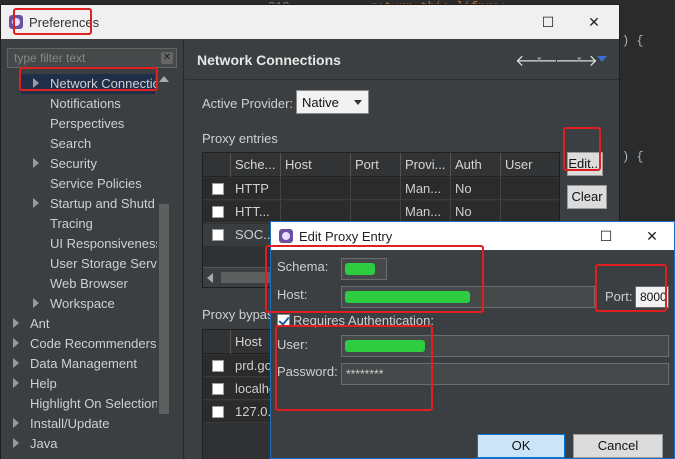 Image resolution: width=675 pixels, height=459 pixels. What do you see at coordinates (251, 342) in the screenshot?
I see `bypass-column-host: Host` at bounding box center [251, 342].